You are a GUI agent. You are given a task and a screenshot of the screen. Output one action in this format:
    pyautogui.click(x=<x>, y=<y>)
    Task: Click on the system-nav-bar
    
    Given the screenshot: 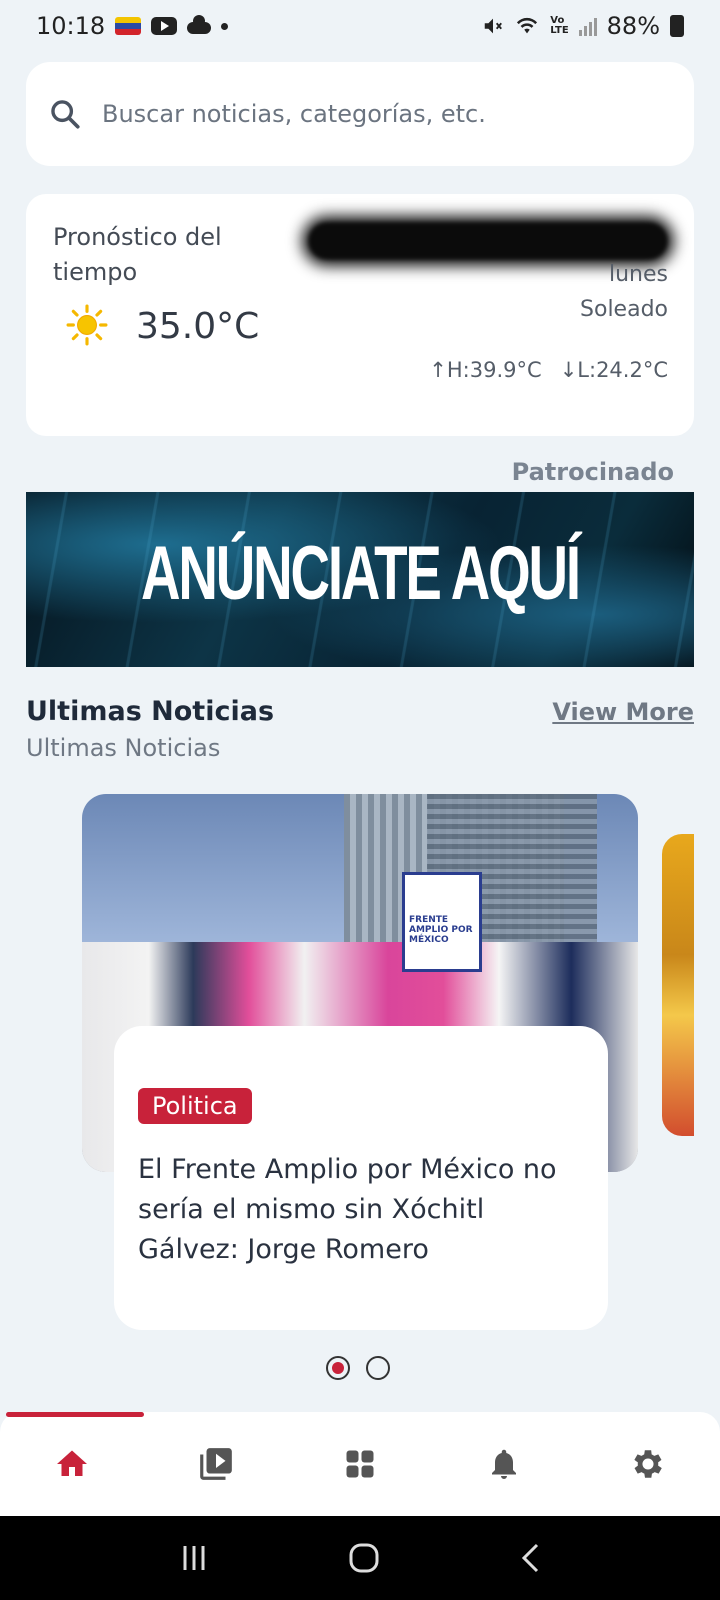 What is the action you would take?
    pyautogui.click(x=360, y=1558)
    